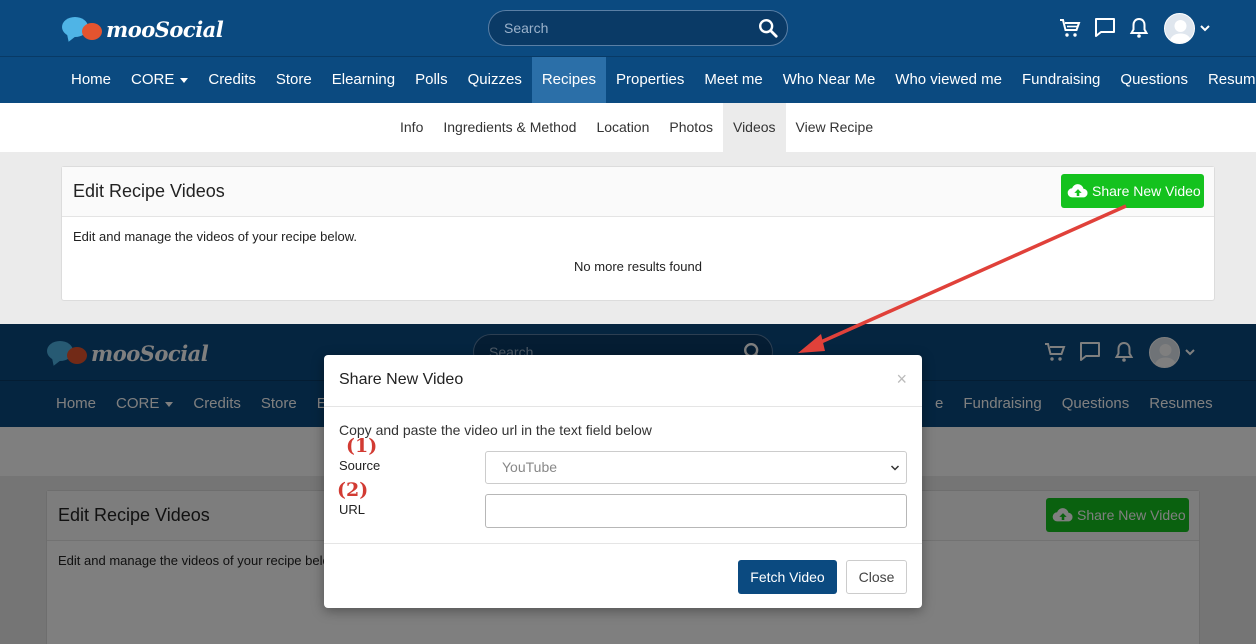  Describe the element at coordinates (83, 29) in the screenshot. I see `logo-icon` at that location.